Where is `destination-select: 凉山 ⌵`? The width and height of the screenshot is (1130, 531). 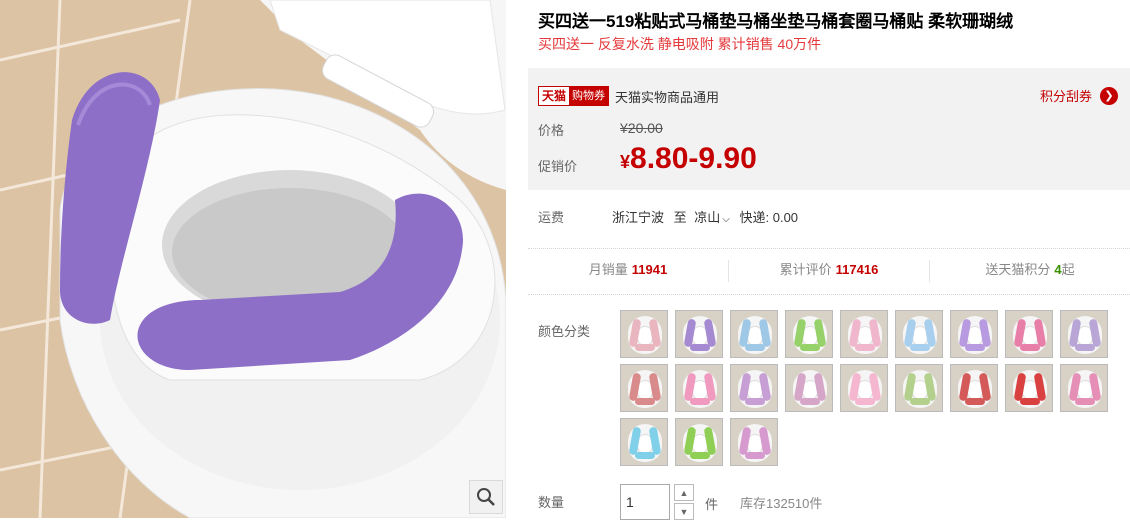 destination-select: 凉山 ⌵ is located at coordinates (712, 217).